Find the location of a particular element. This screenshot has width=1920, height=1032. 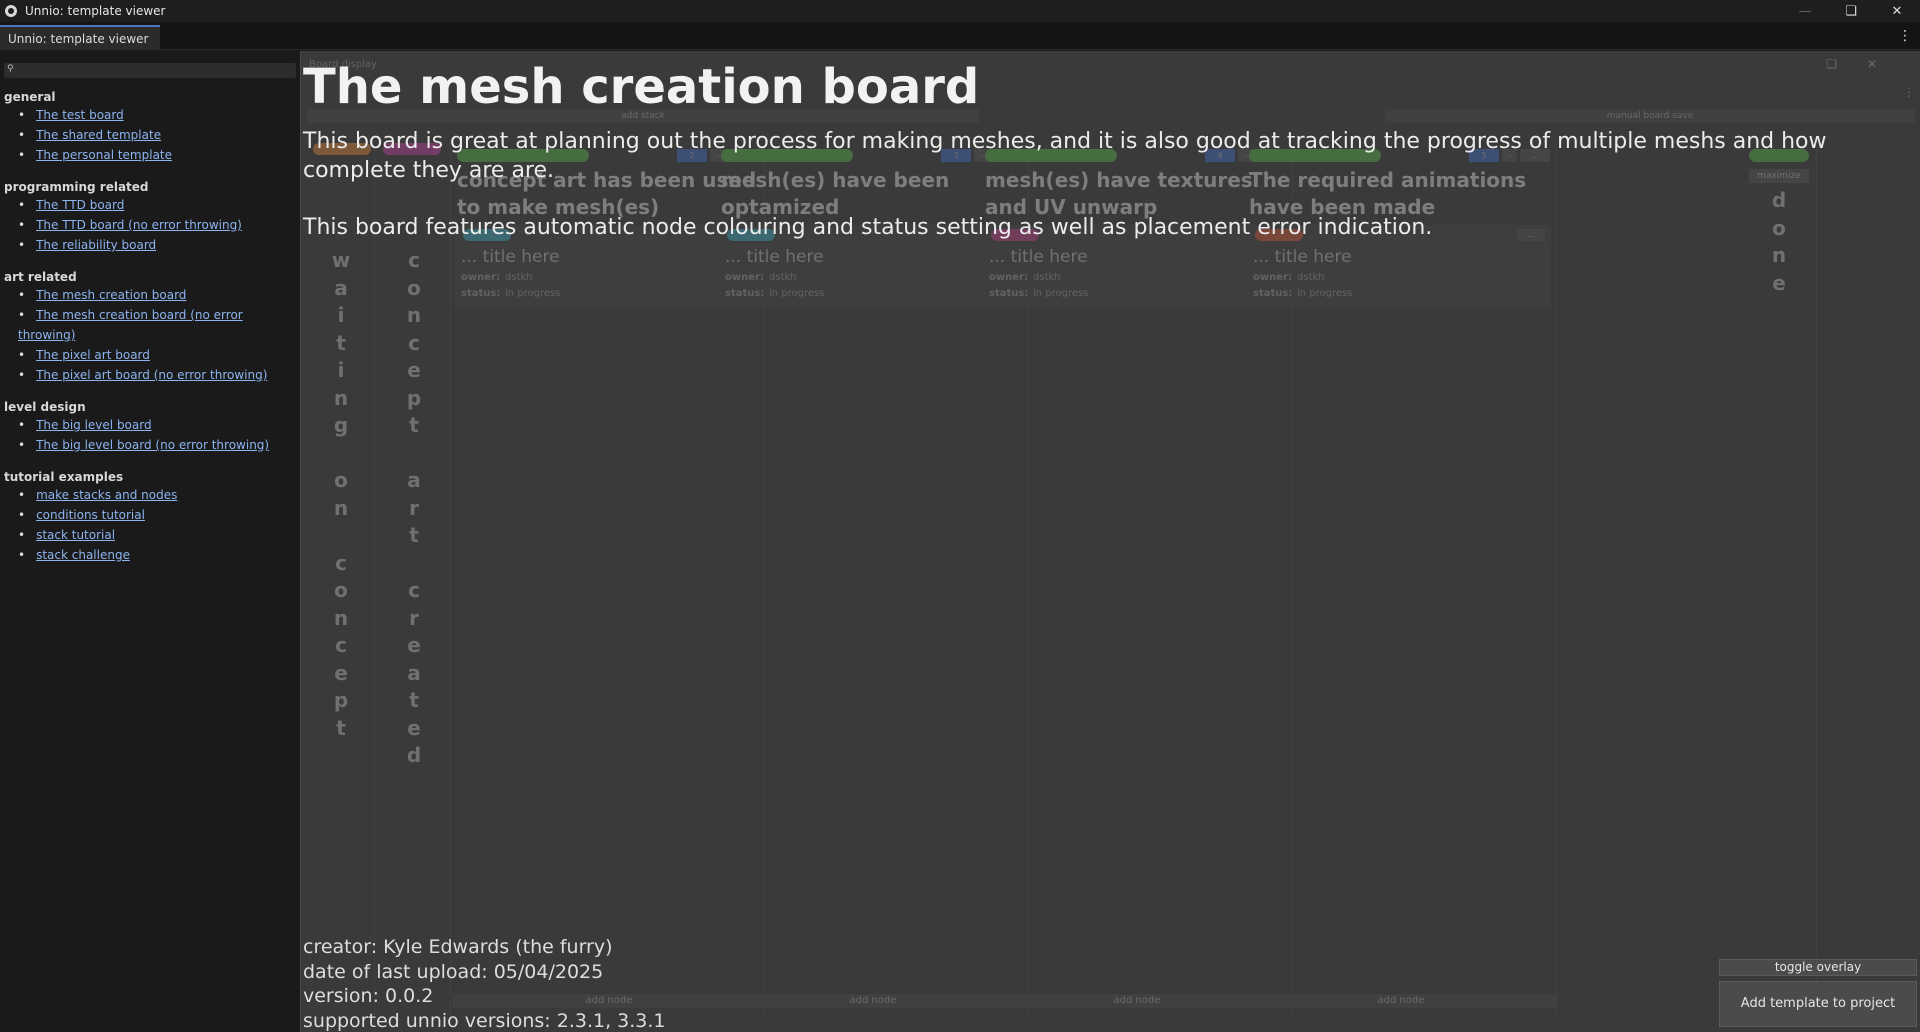

list-item: The big level board is located at coordinates (157, 425).